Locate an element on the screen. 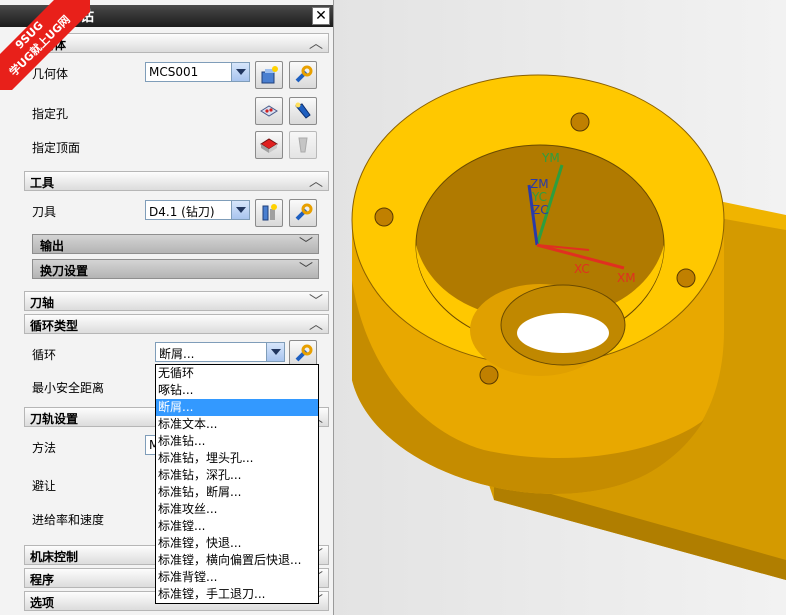  section-program-label: 程序 is located at coordinates (42, 580).